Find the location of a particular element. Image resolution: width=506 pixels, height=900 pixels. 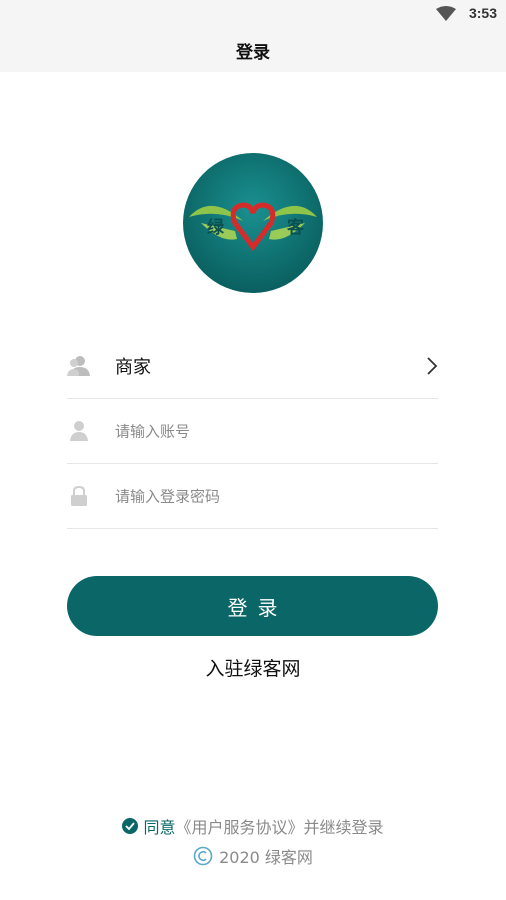

copyright-text: 2020 绿客网 is located at coordinates (266, 857).